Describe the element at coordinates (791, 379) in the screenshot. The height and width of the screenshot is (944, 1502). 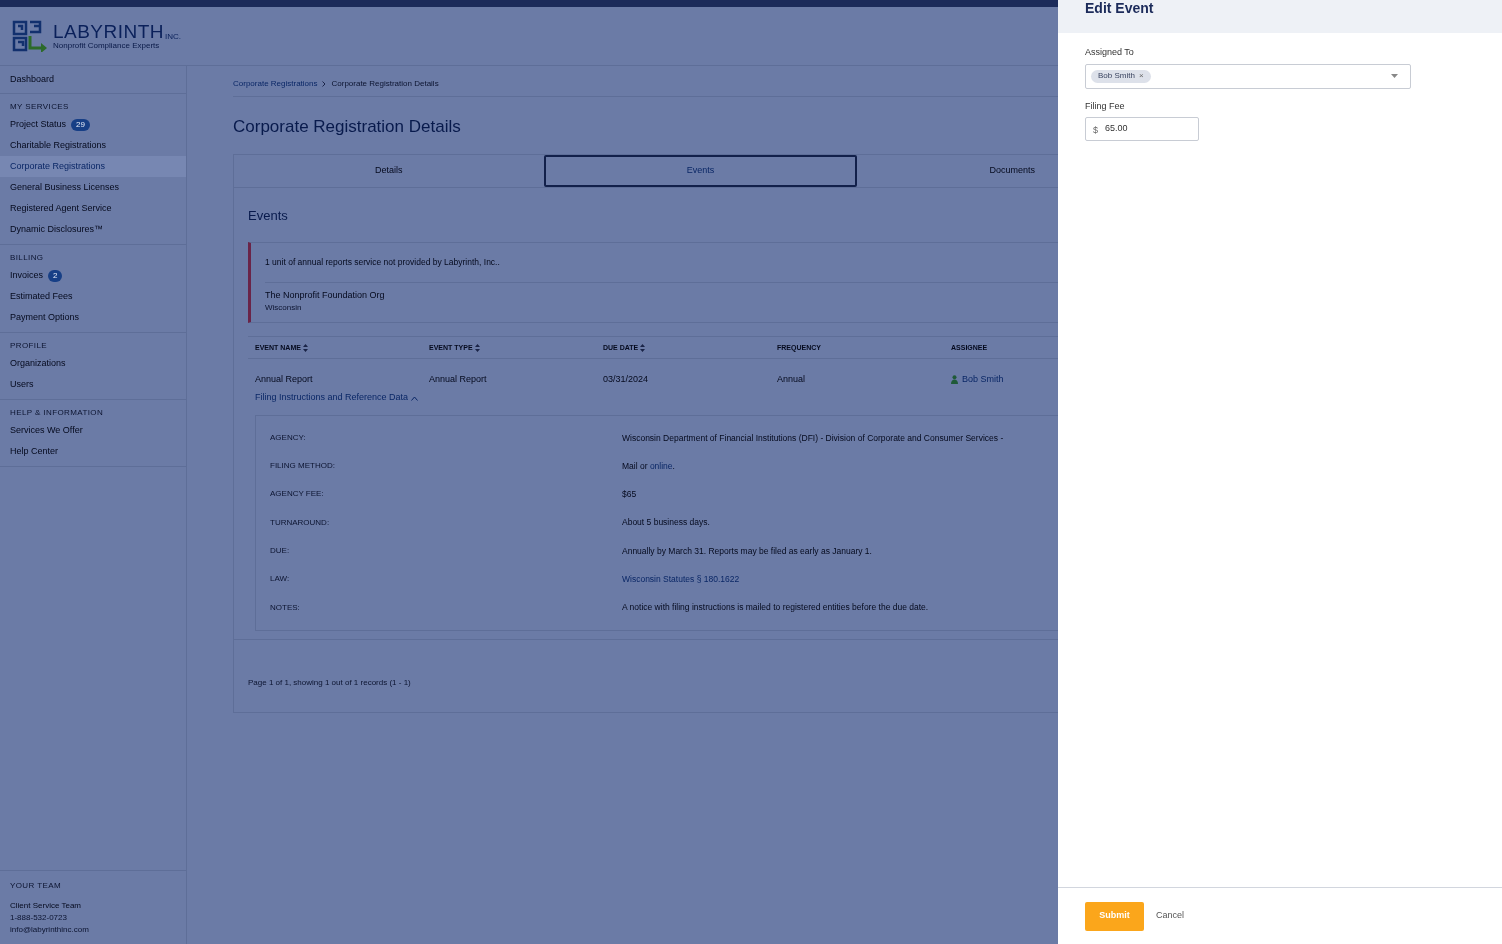
I see `table-cell-text: Annual` at that location.